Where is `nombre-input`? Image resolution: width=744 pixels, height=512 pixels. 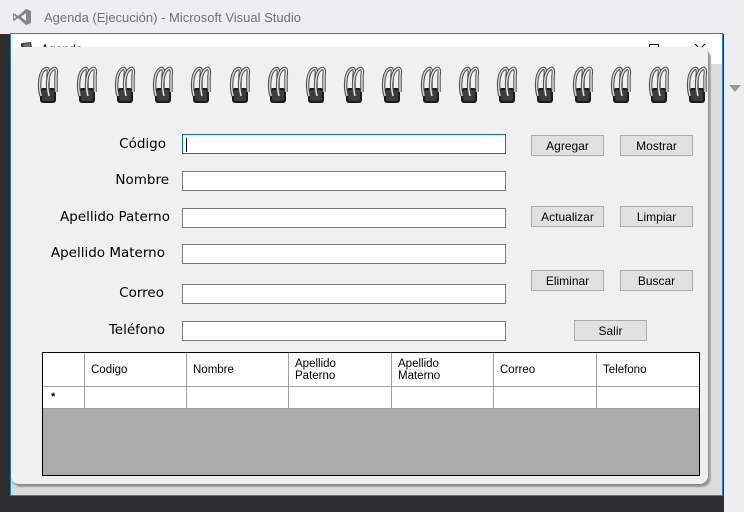
nombre-input is located at coordinates (344, 181).